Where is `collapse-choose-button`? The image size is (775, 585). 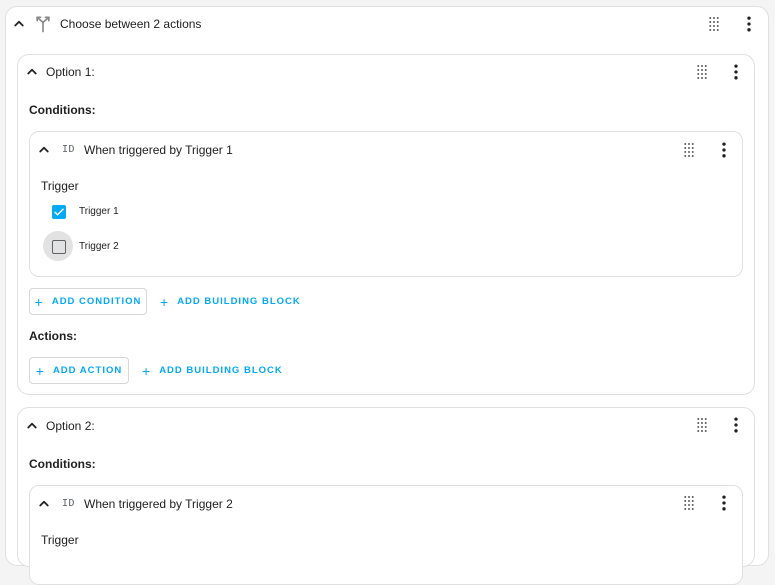
collapse-choose-button is located at coordinates (19, 24).